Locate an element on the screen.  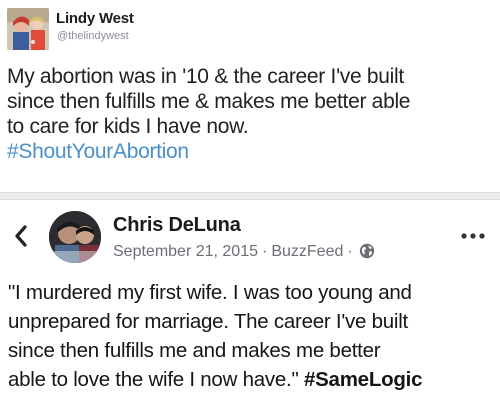
post-author-name: Chris DeLuna is located at coordinates (177, 225).